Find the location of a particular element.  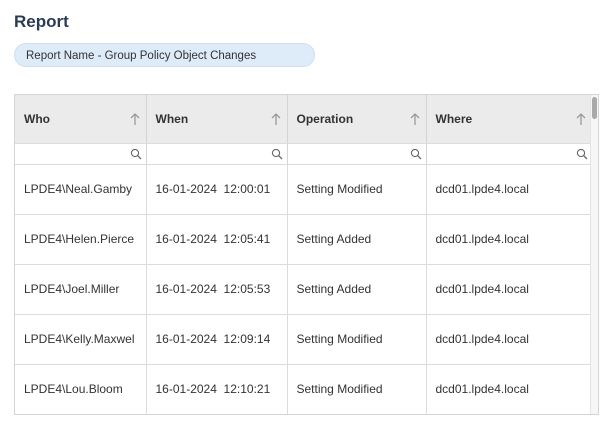

filter-cell-where is located at coordinates (509, 154).